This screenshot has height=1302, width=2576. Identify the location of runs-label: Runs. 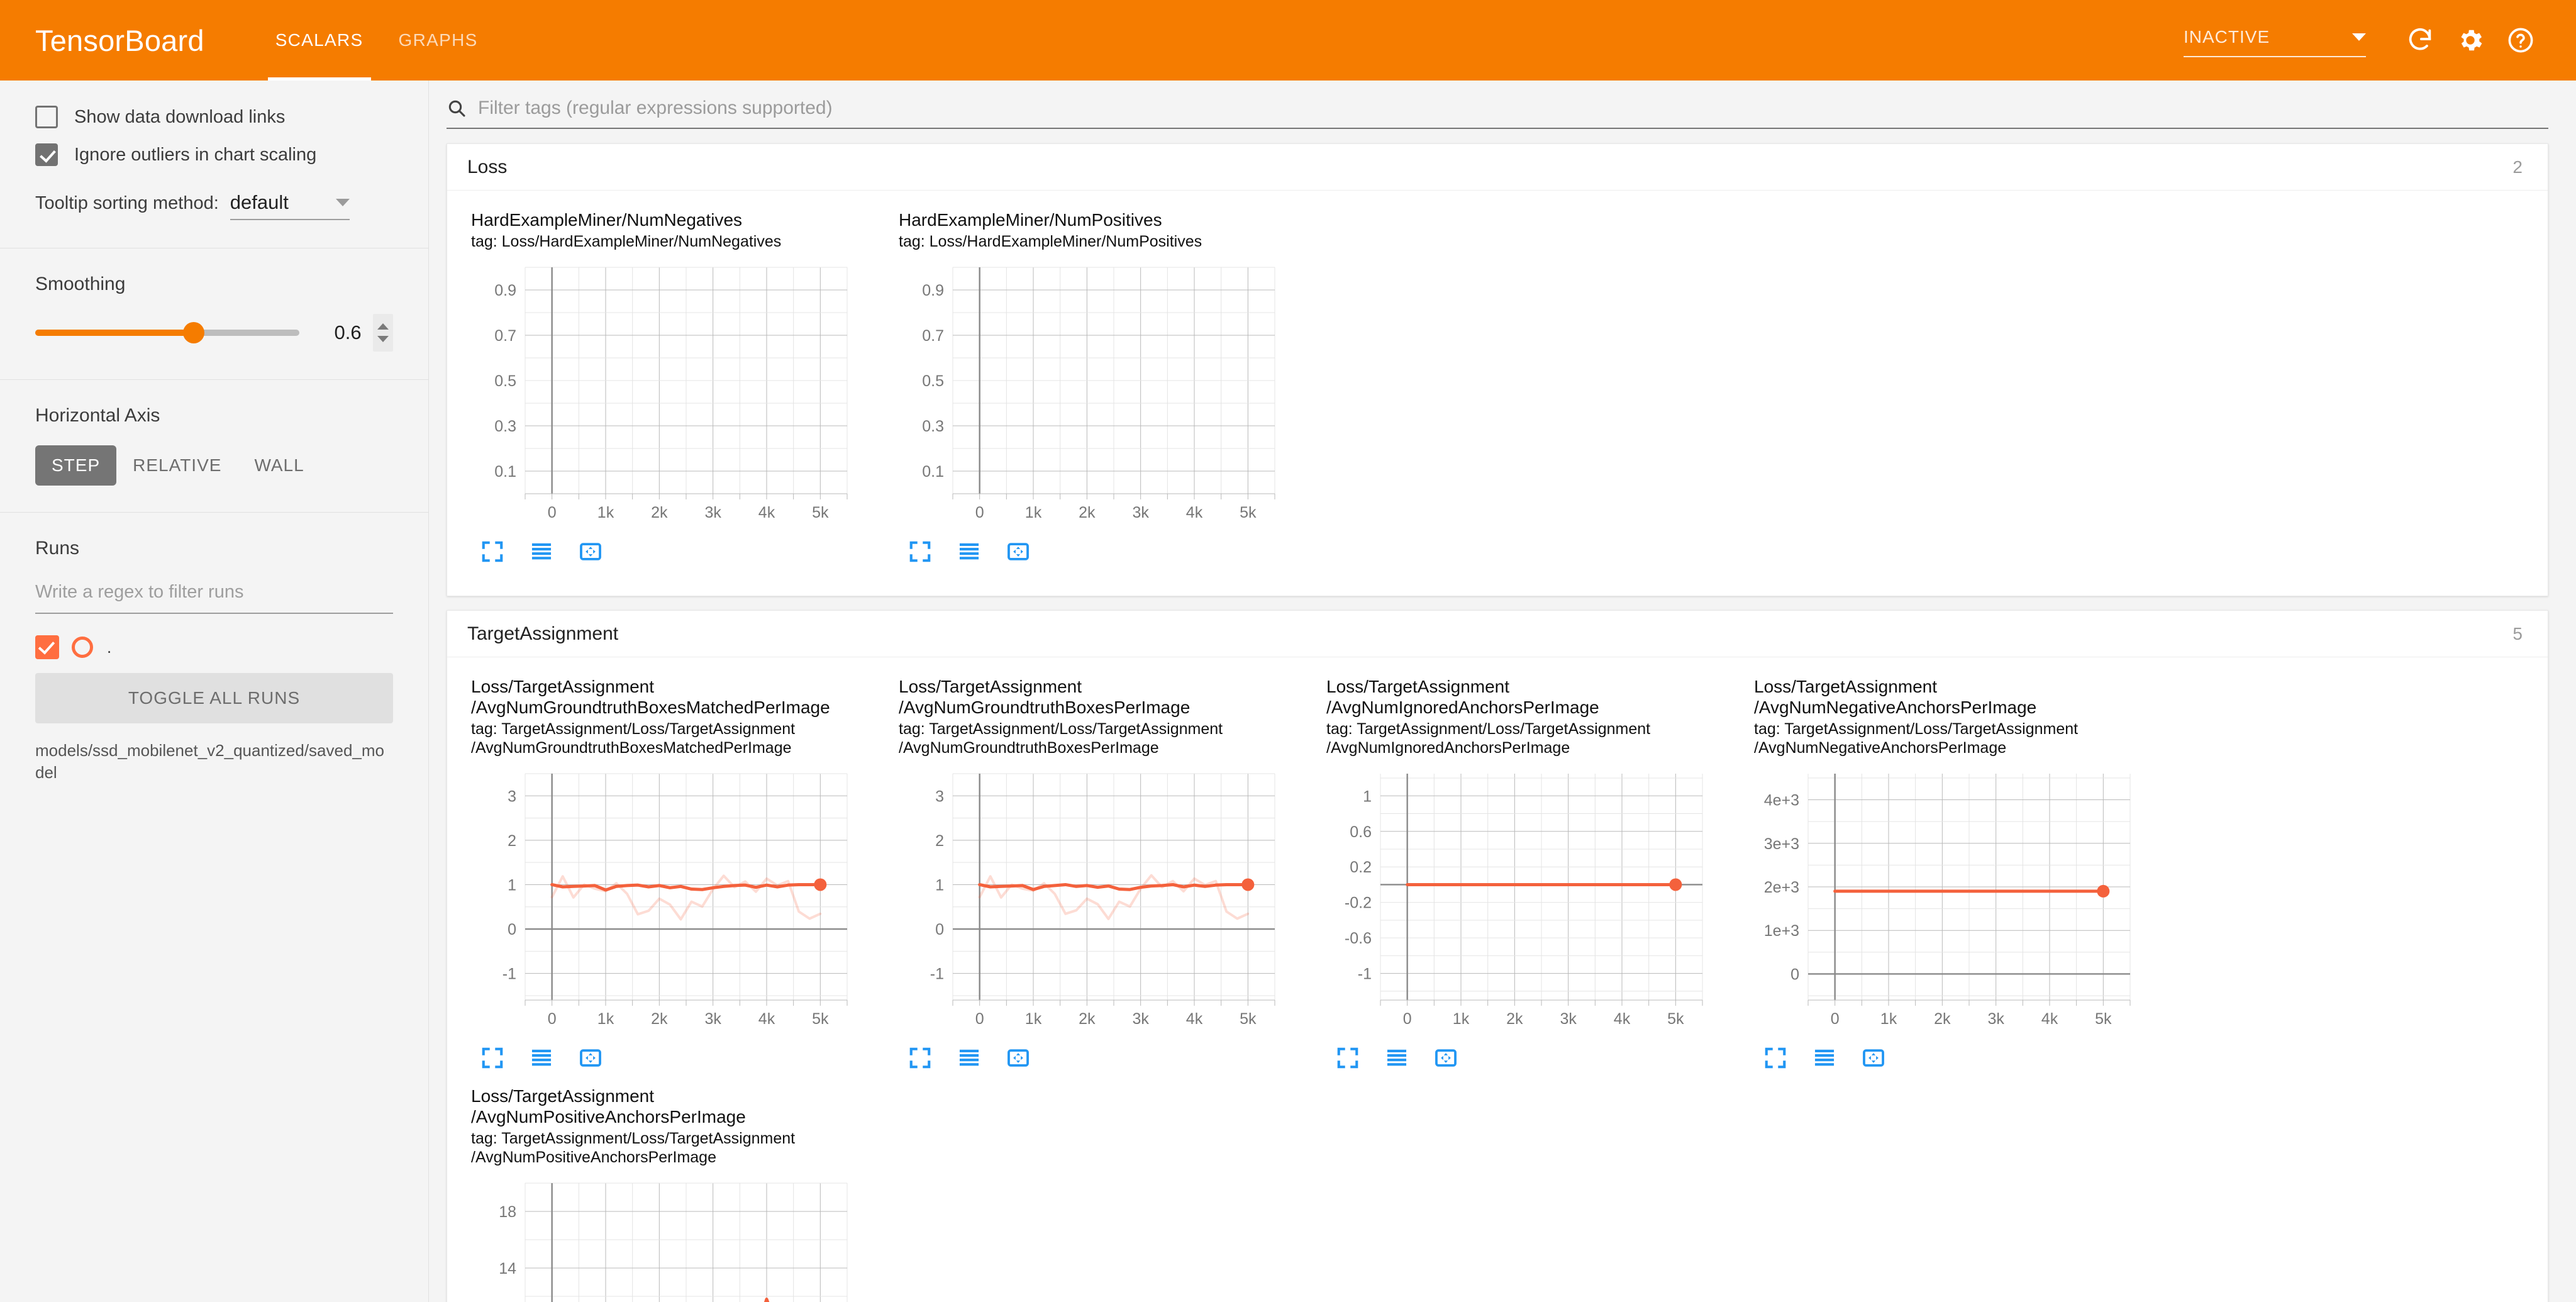
(57, 548).